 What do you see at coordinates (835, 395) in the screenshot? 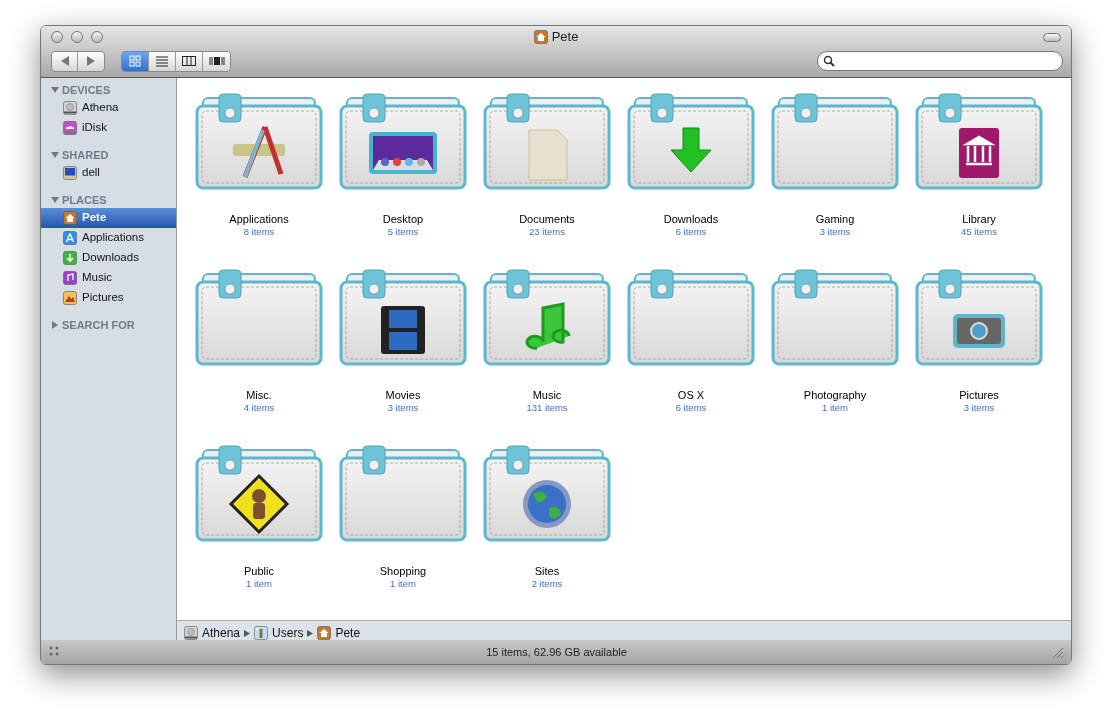
I see `folder-name: Photography` at bounding box center [835, 395].